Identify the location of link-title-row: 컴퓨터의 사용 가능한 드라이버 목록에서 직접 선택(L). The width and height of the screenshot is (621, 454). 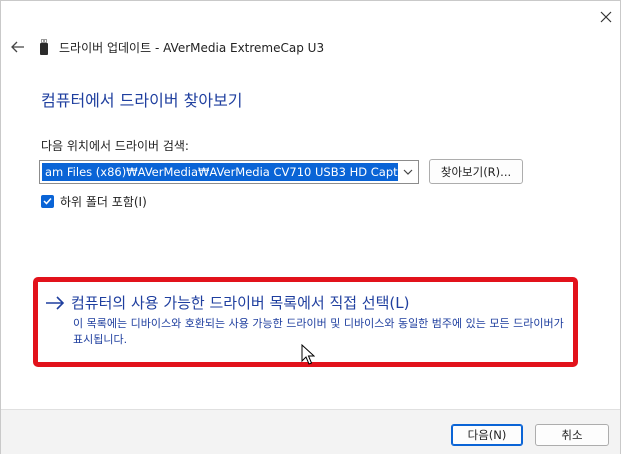
(307, 302).